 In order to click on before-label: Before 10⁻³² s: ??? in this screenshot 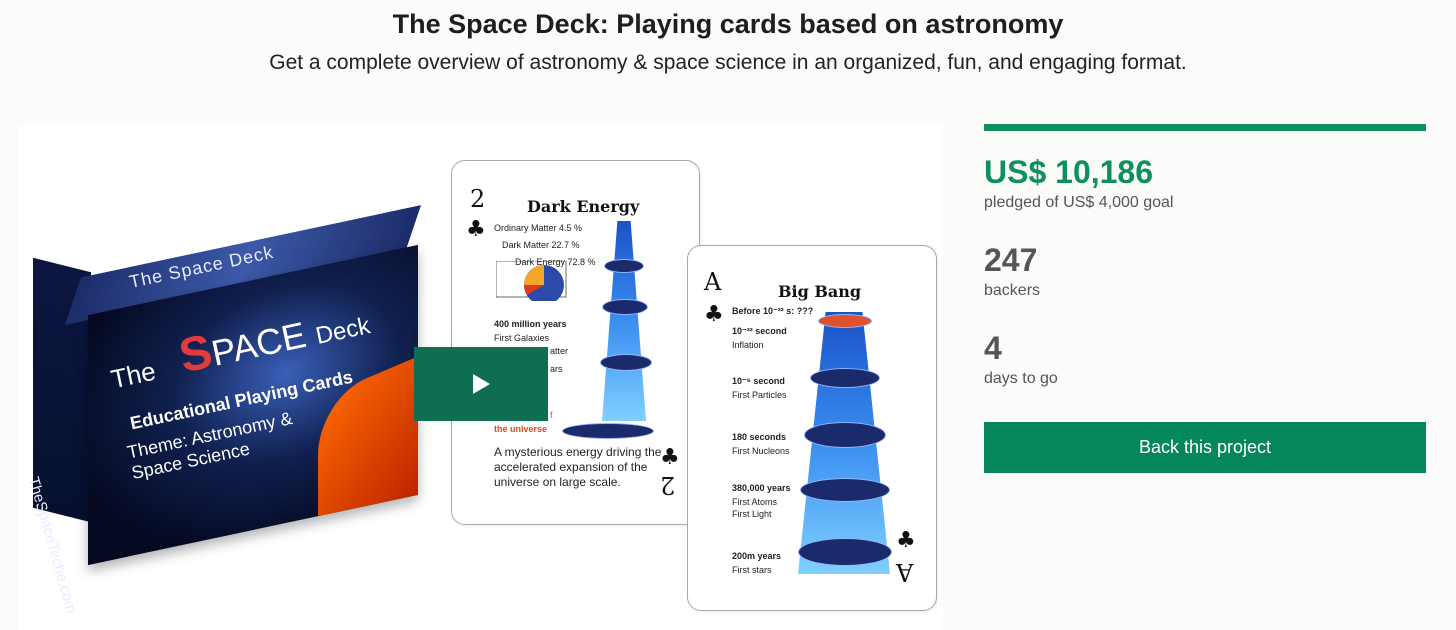, I will do `click(773, 311)`.